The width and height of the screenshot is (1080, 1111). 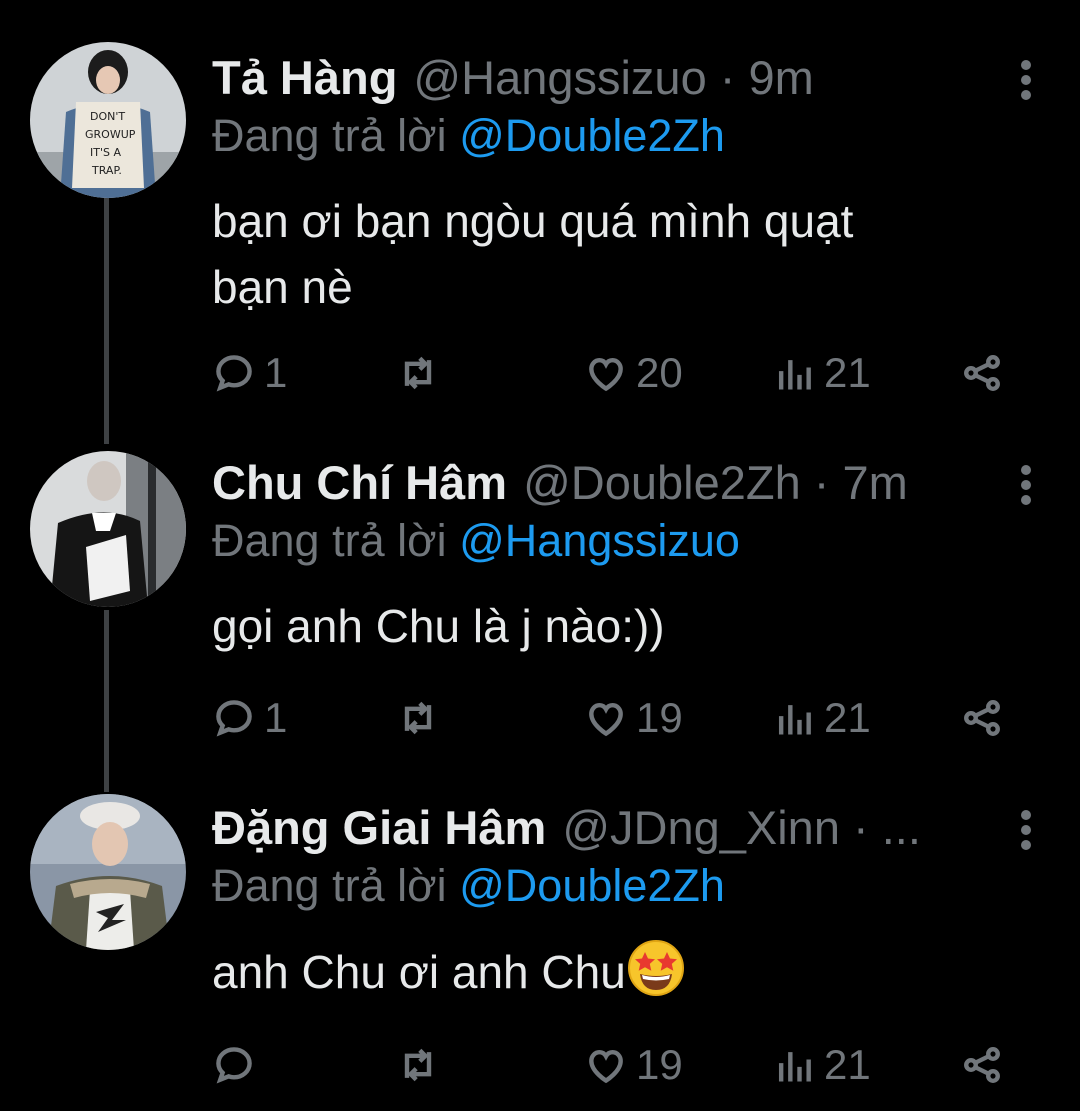 What do you see at coordinates (359, 482) in the screenshot?
I see `display-name: Chu Chí Hâm` at bounding box center [359, 482].